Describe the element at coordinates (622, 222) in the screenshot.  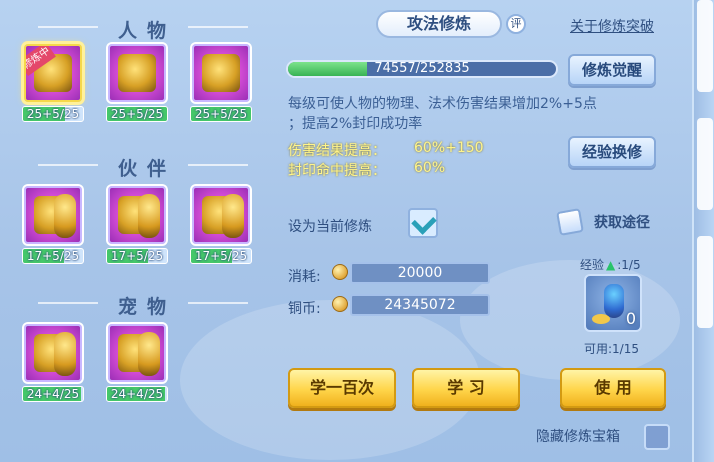
I see `get-path-link: 获取途径` at that location.